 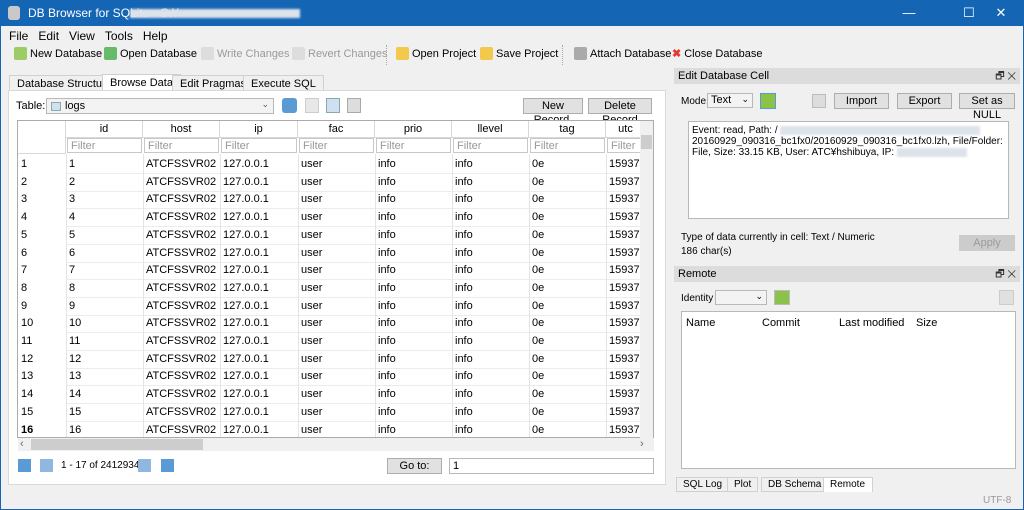 What do you see at coordinates (987, 243) in the screenshot?
I see `apply-button: Apply` at bounding box center [987, 243].